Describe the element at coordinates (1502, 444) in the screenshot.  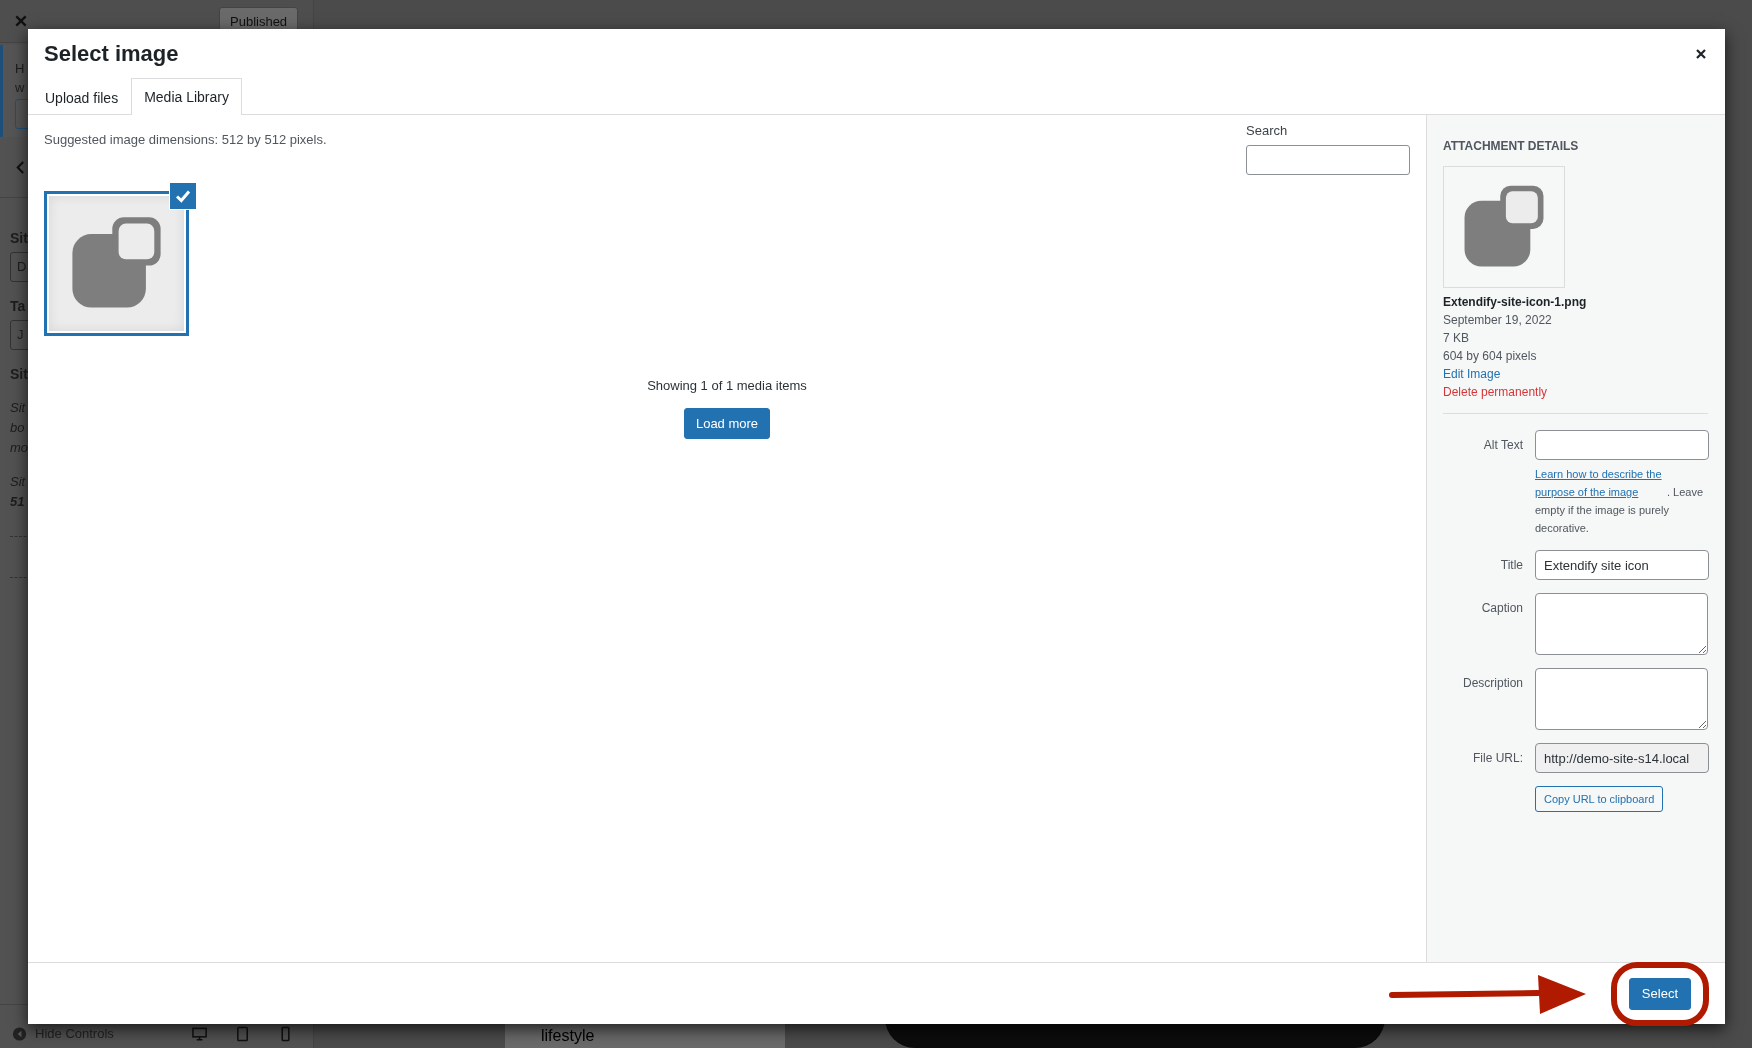
I see `field-label: Alt Text` at that location.